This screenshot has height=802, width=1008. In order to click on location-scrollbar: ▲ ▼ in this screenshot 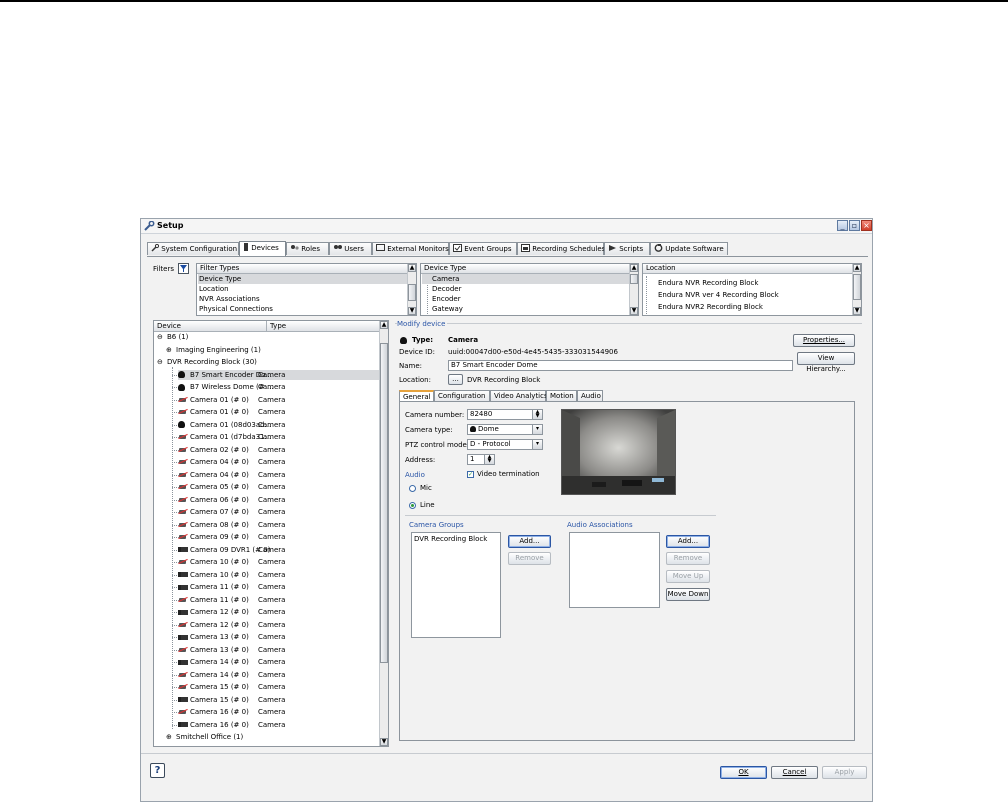, I will do `click(856, 289)`.